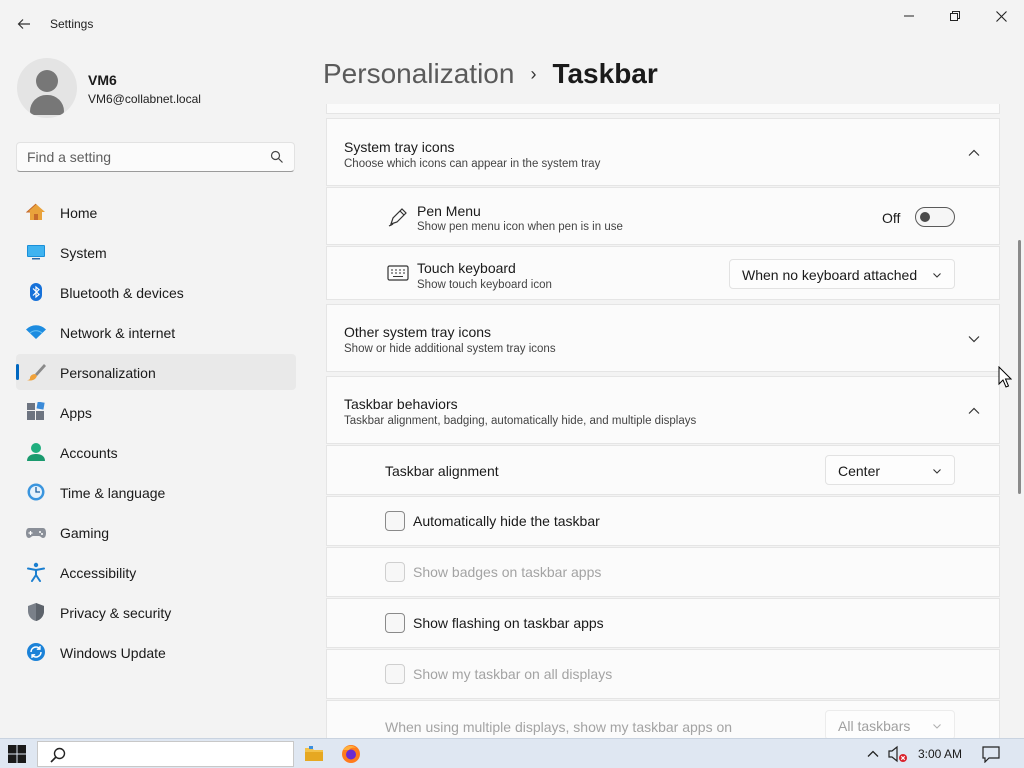  What do you see at coordinates (147, 157) in the screenshot?
I see `search-input` at bounding box center [147, 157].